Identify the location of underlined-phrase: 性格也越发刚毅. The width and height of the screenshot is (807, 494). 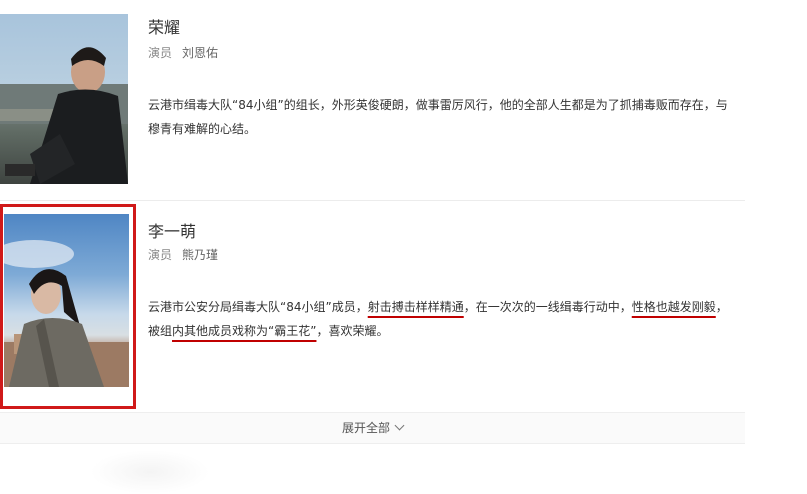
(673, 307).